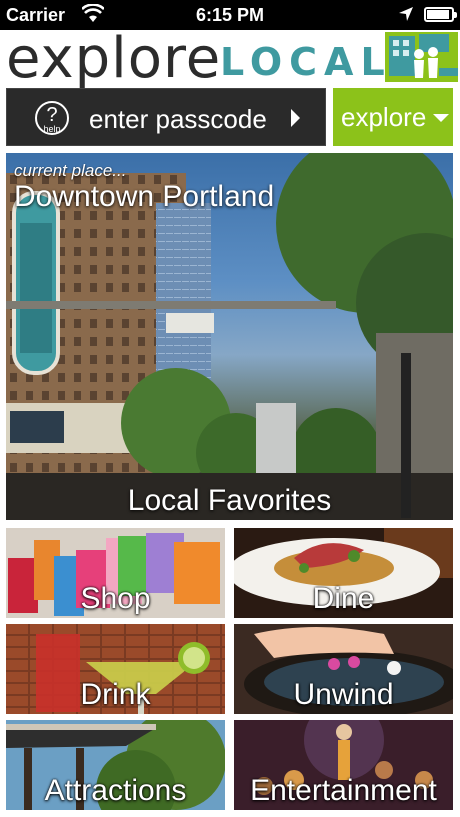  Describe the element at coordinates (421, 57) in the screenshot. I see `brand-logo-art` at that location.